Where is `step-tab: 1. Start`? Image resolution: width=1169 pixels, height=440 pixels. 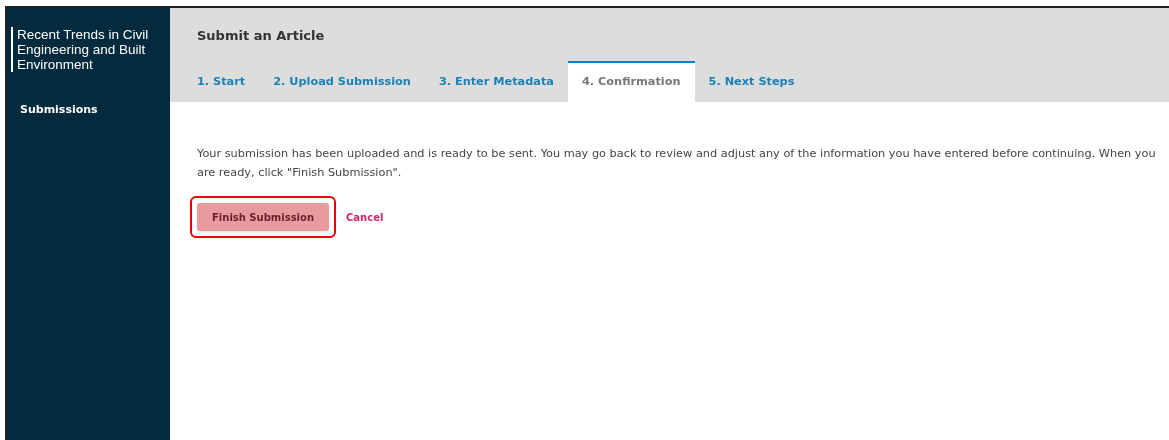
step-tab: 1. Start is located at coordinates (221, 81).